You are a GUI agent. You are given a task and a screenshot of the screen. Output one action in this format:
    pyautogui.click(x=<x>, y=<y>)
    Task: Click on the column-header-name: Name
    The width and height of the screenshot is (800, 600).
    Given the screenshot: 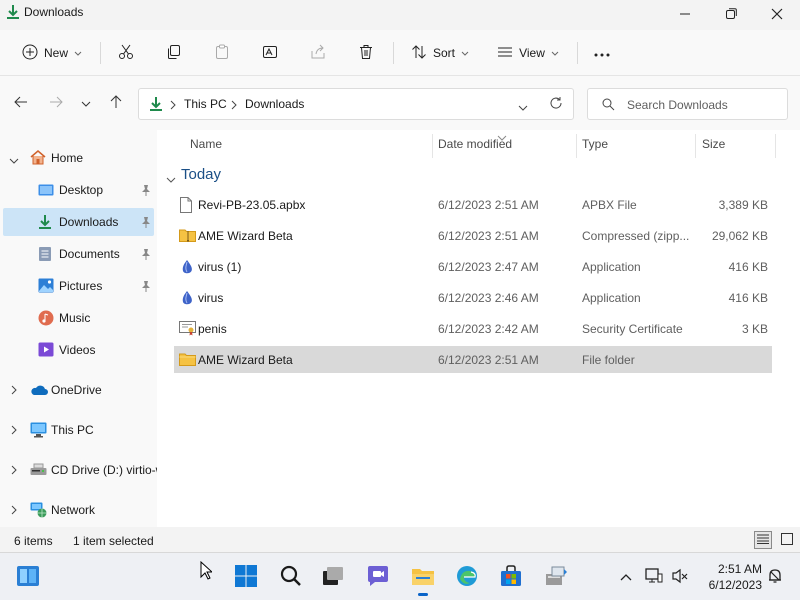 What is the action you would take?
    pyautogui.click(x=206, y=144)
    